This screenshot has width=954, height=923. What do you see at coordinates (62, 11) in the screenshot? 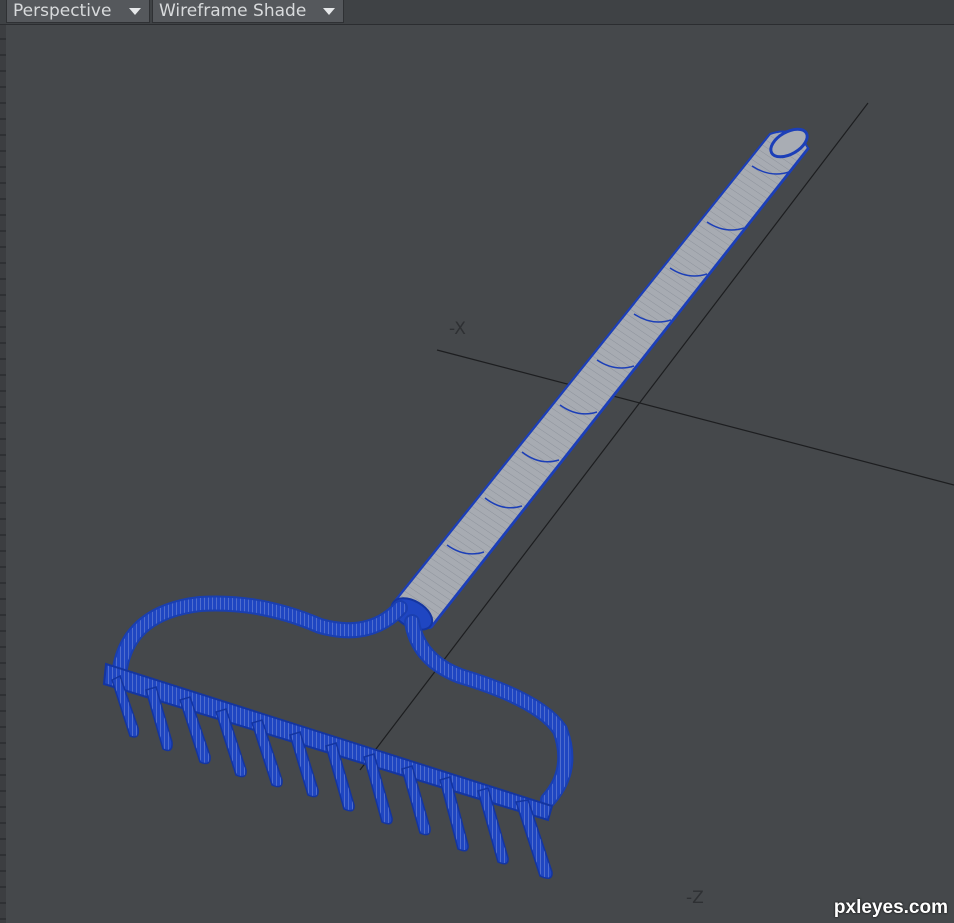
I see `view-mode-label: Perspective` at bounding box center [62, 11].